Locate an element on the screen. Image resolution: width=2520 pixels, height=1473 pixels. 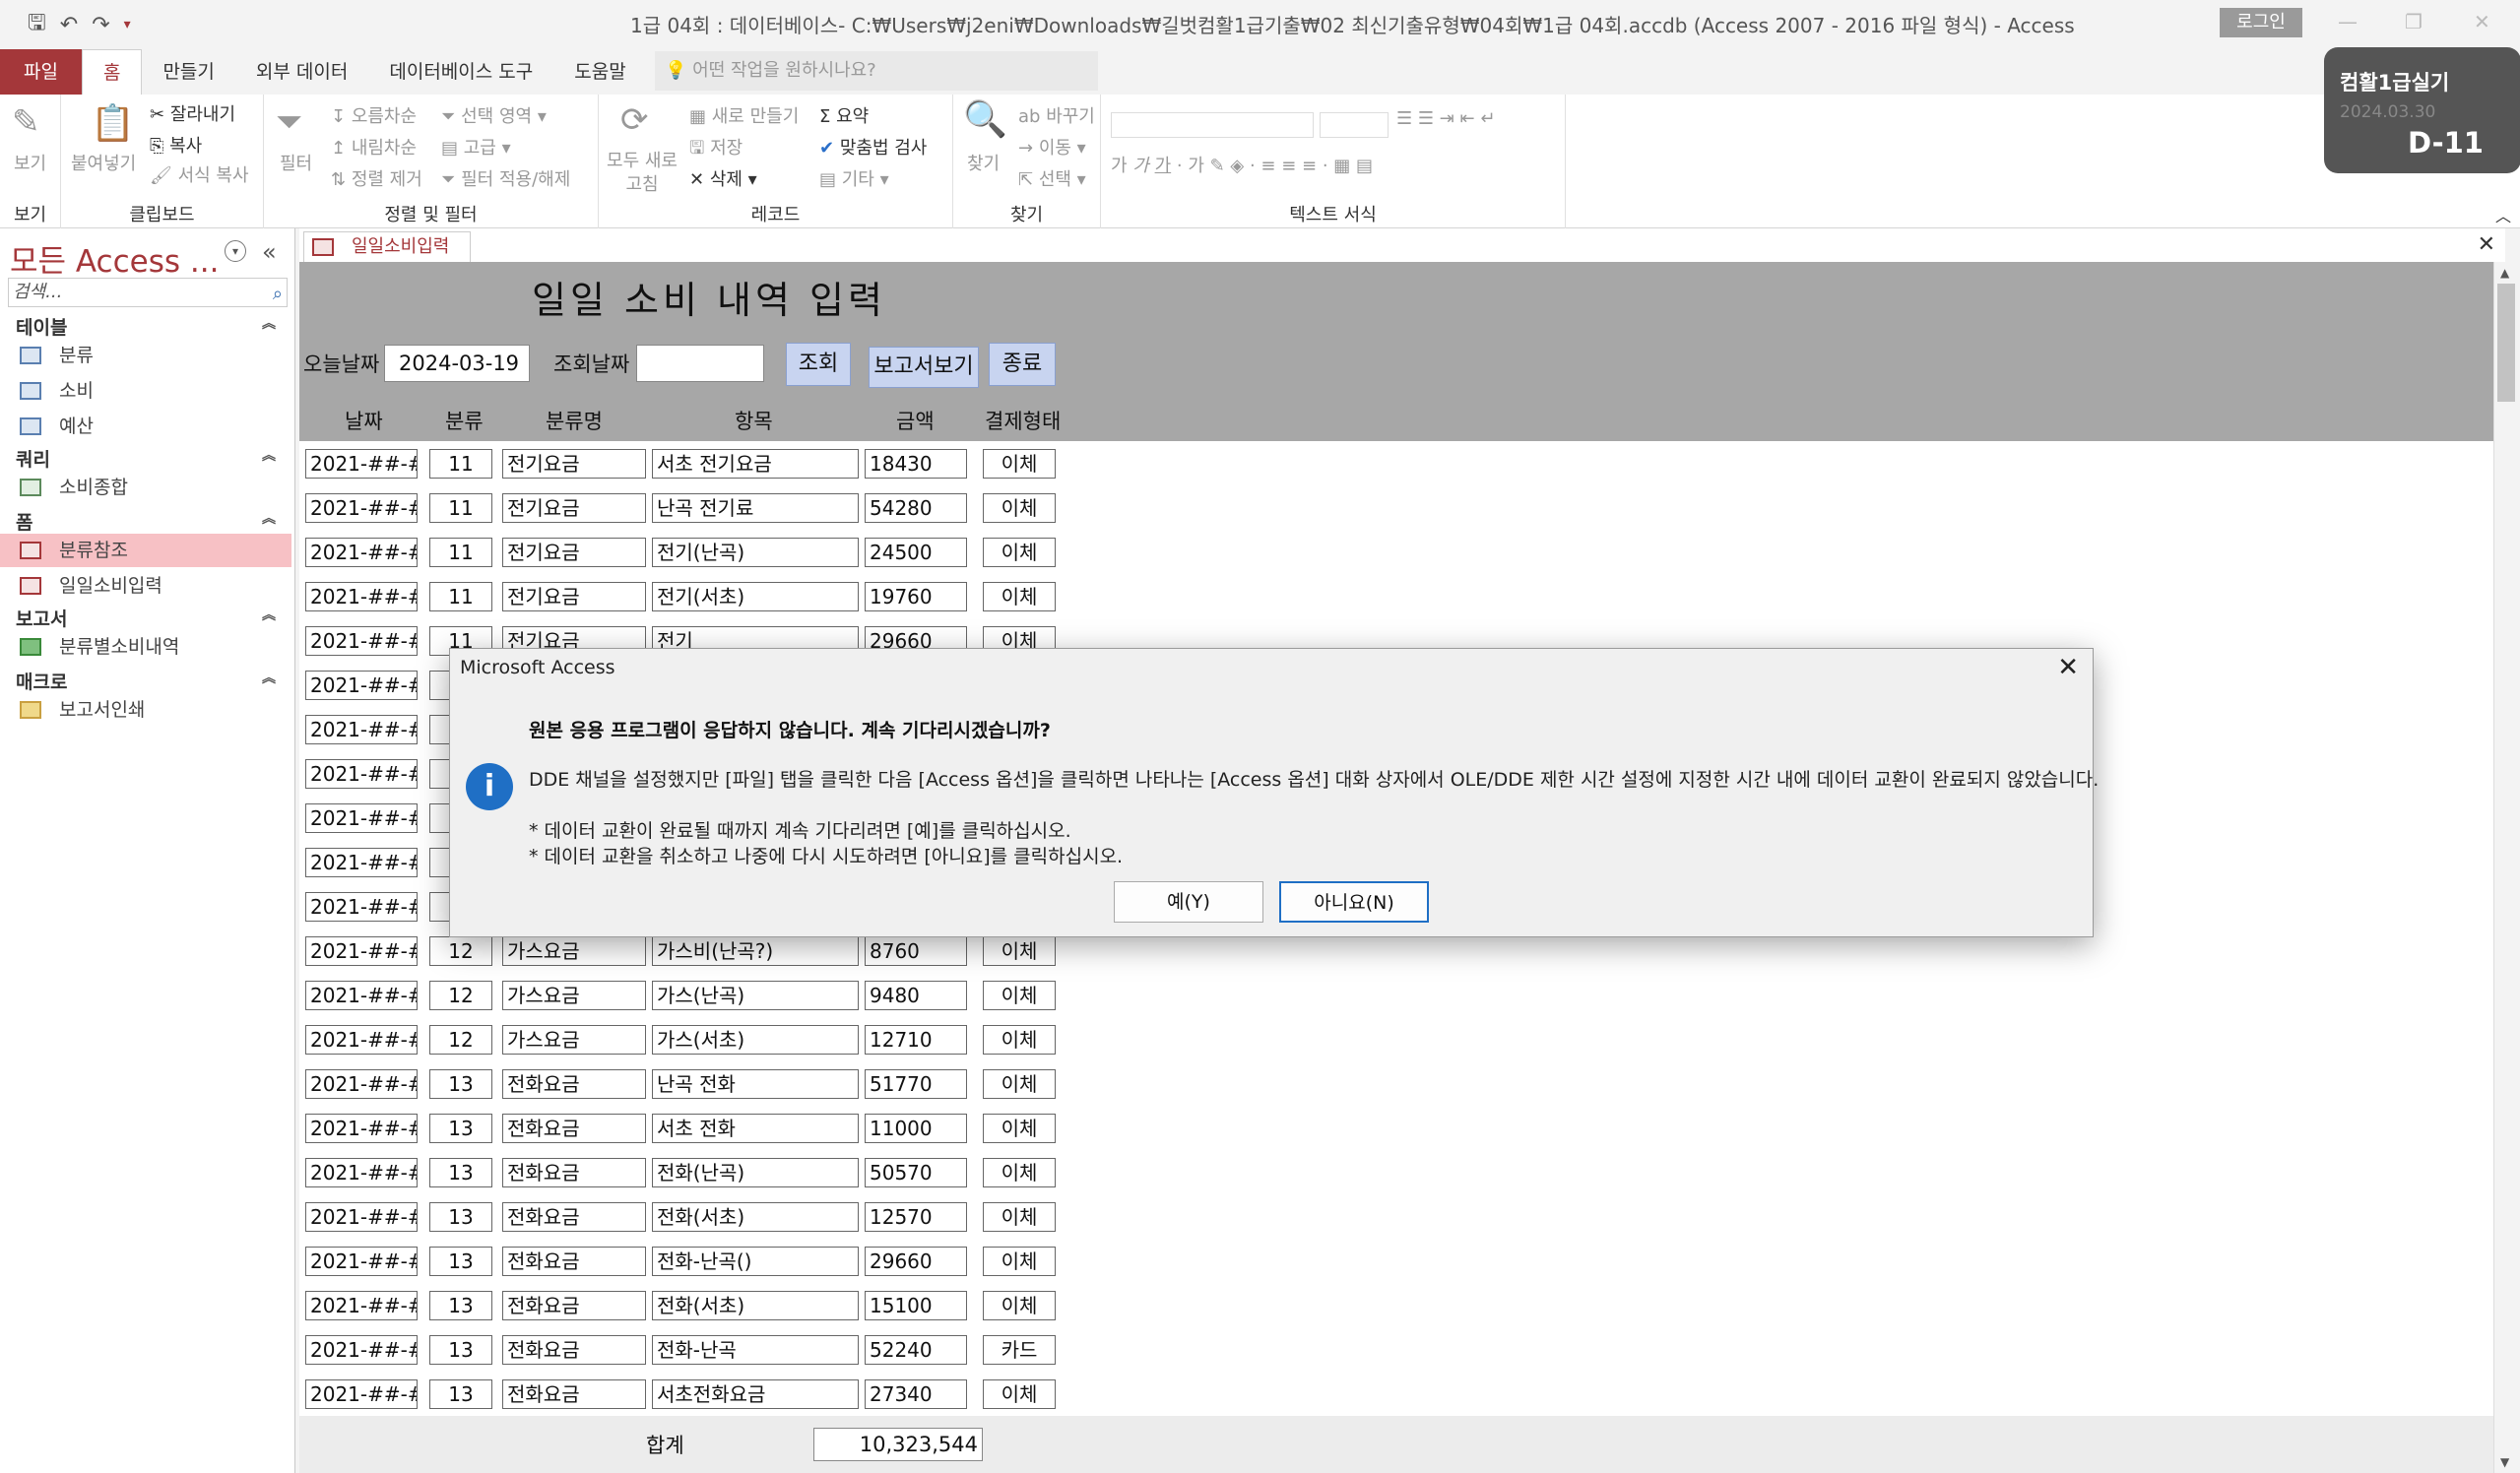
cell-amount: 15100 is located at coordinates (916, 1305).